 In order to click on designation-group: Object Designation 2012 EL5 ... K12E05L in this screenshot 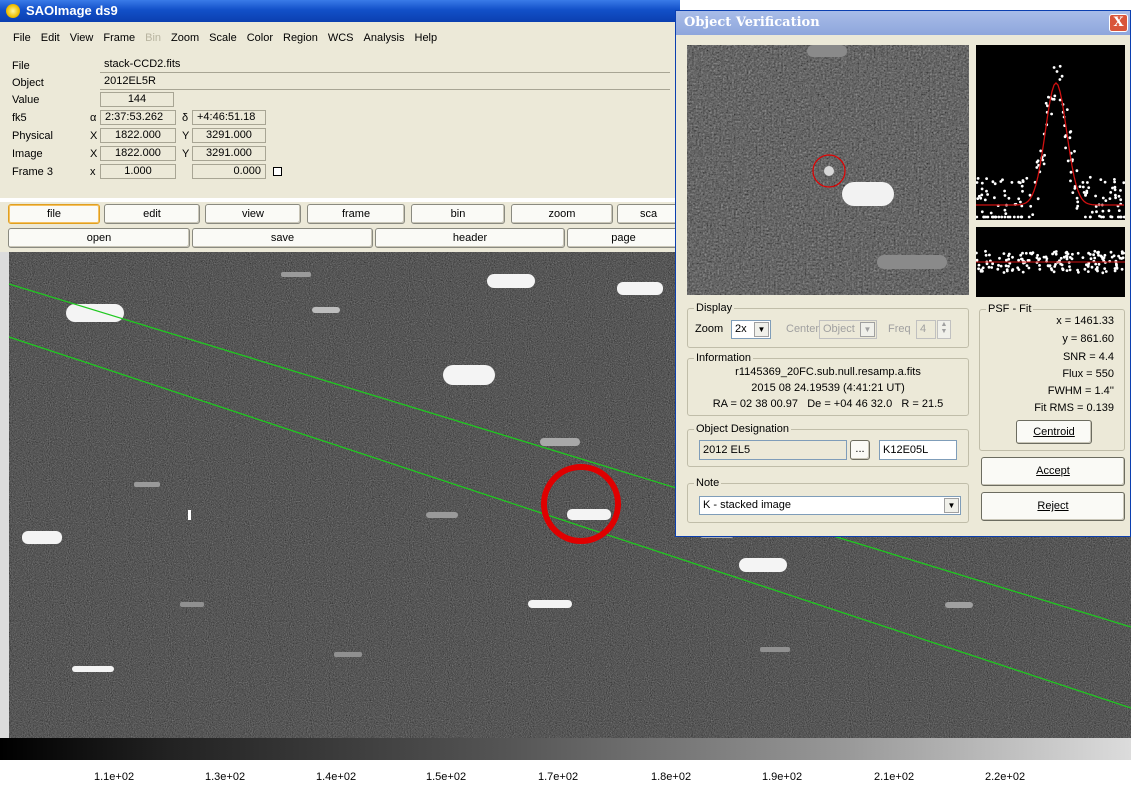, I will do `click(828, 445)`.